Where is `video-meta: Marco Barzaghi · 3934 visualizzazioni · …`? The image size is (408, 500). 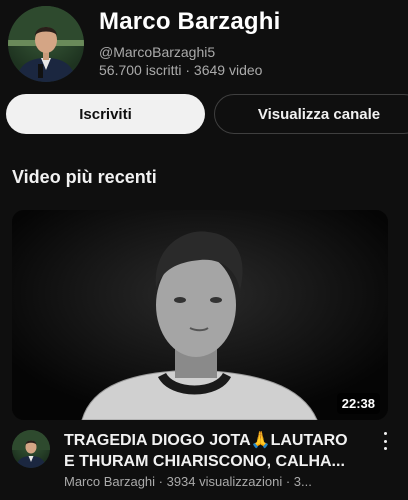
video-meta: Marco Barzaghi · 3934 visualizzazioni · … is located at coordinates (188, 481).